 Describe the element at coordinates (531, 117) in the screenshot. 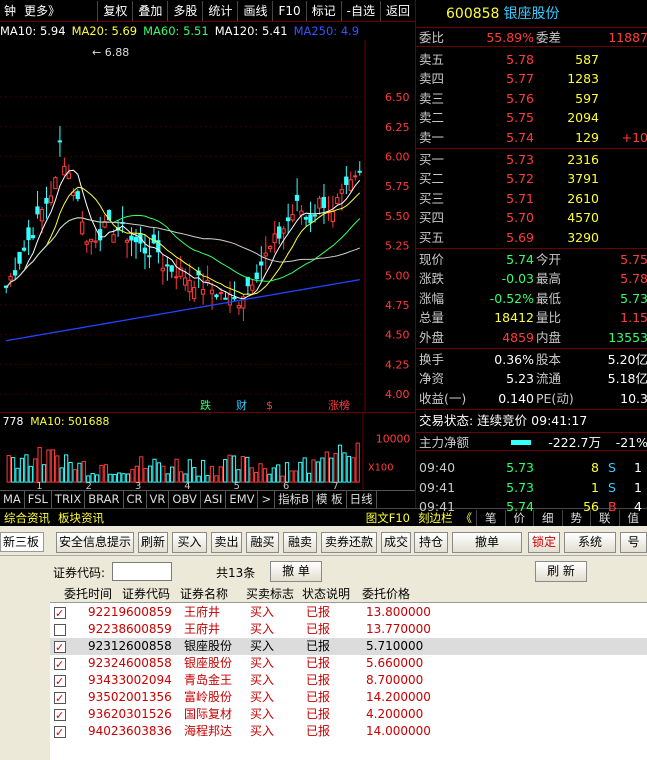

I see `ask-row: 卖二 5.75 2094` at that location.